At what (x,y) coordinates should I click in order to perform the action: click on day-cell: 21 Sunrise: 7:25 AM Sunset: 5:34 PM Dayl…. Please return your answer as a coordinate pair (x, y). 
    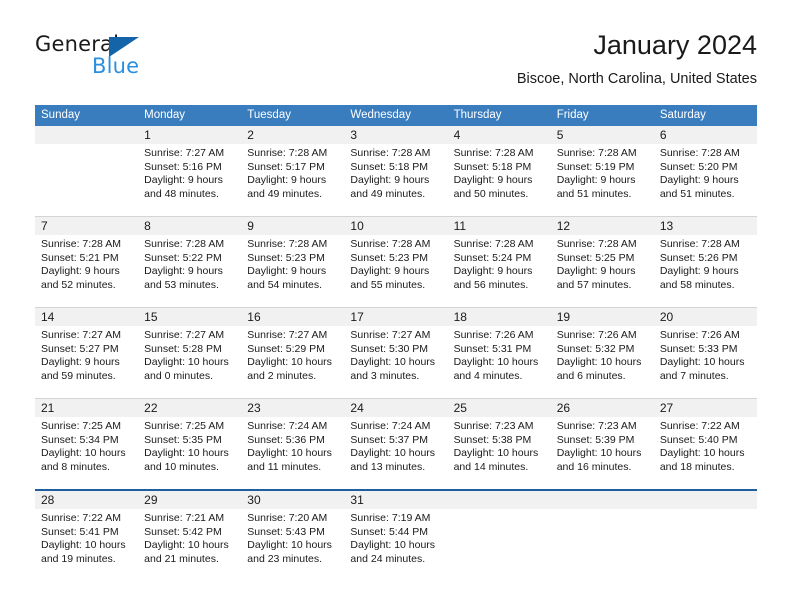
    Looking at the image, I should click on (87, 444).